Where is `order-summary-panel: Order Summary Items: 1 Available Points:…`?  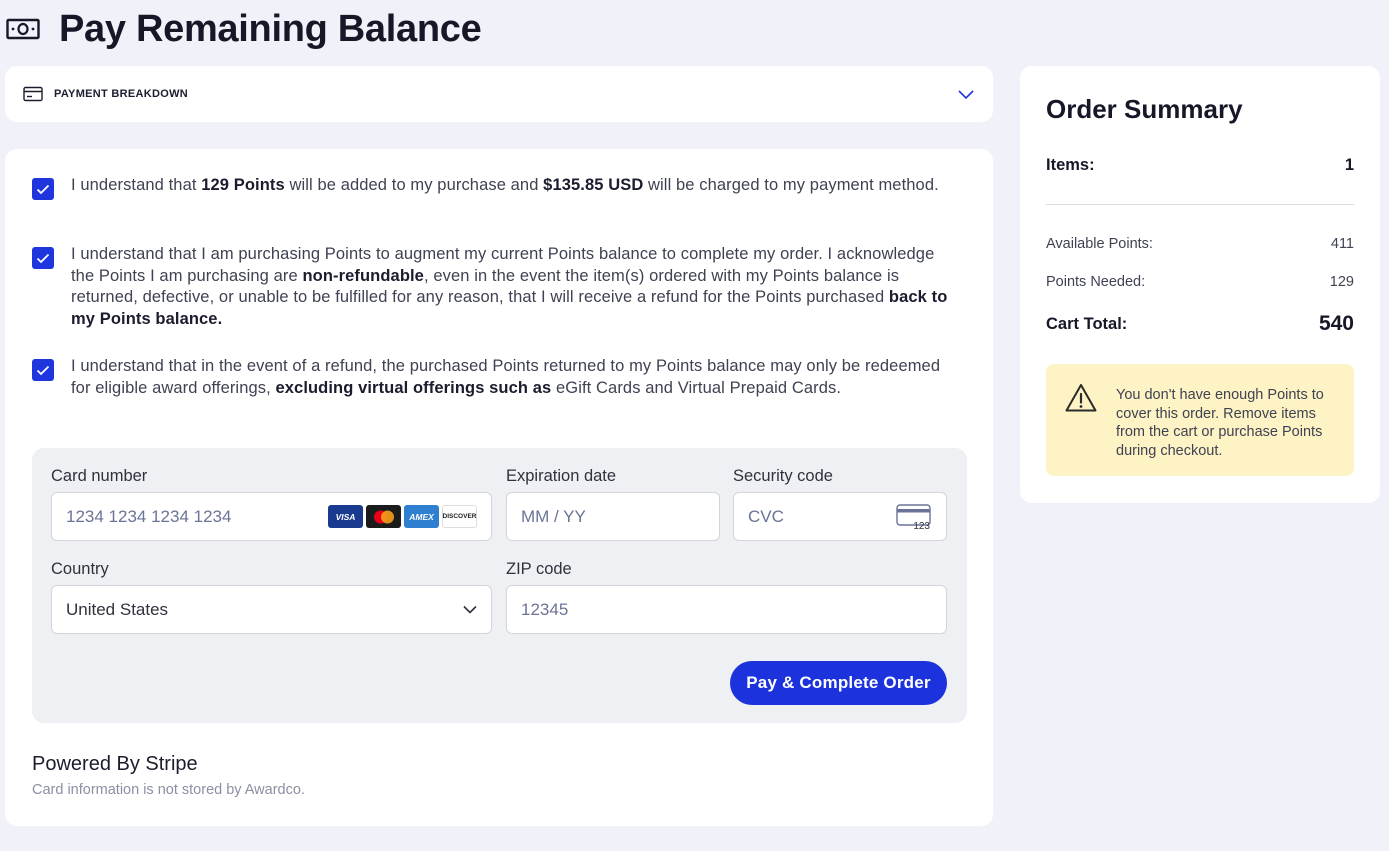 order-summary-panel: Order Summary Items: 1 Available Points:… is located at coordinates (1200, 284).